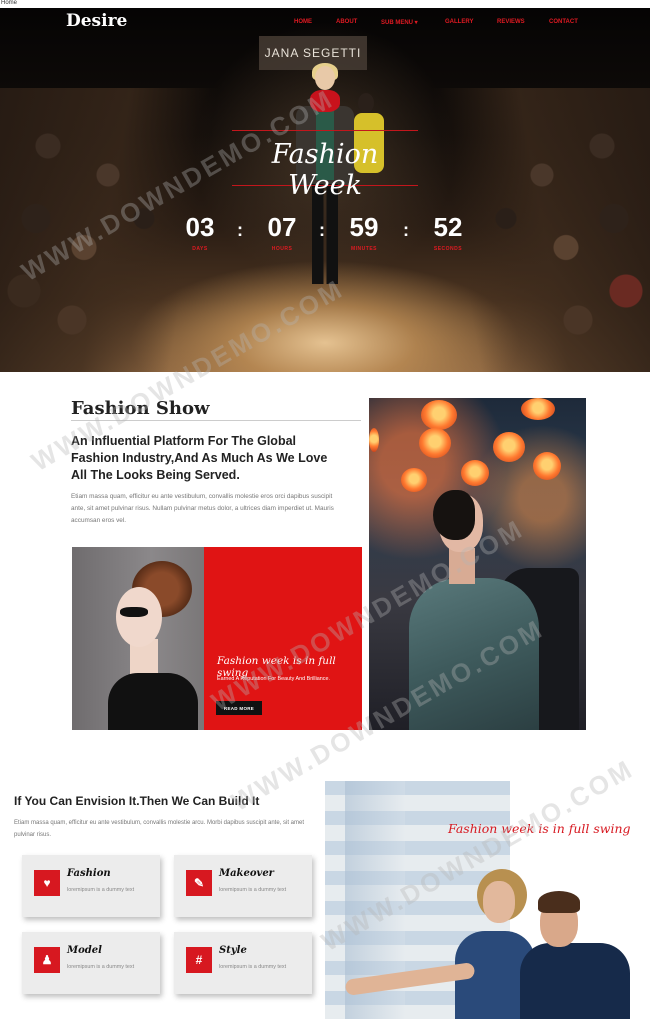 The height and width of the screenshot is (1019, 650). I want to click on countdown-seconds: 52 SECONDS, so click(448, 233).